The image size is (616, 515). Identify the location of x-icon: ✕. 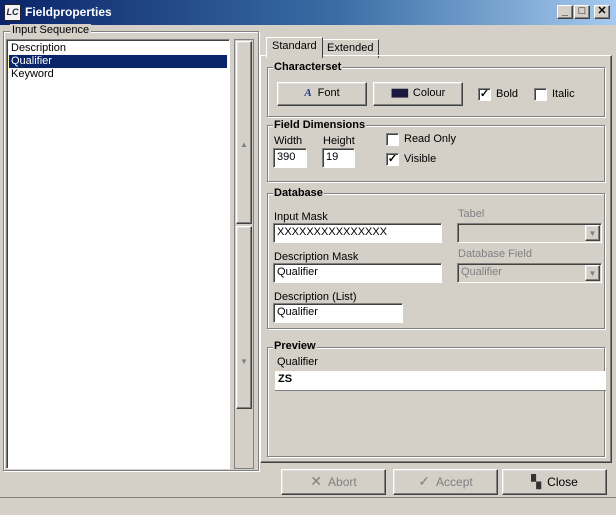
(316, 481).